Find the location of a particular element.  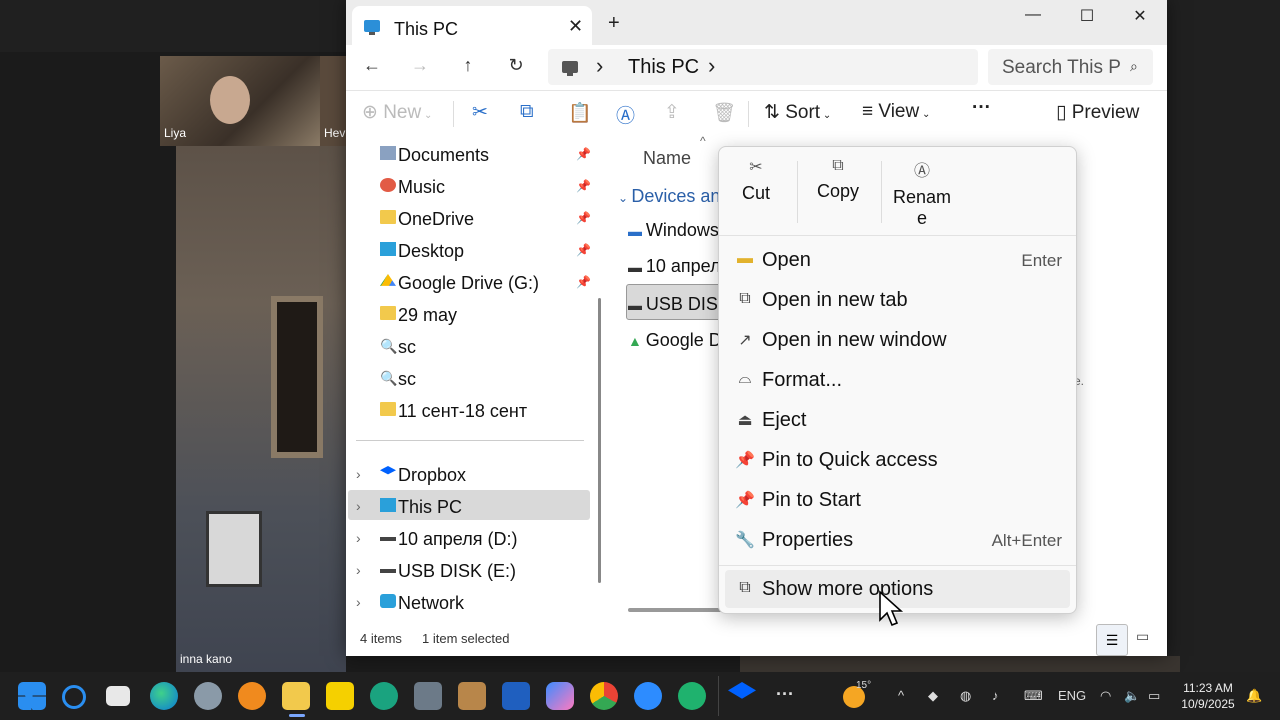

copy-button: ⧉ Copy is located at coordinates (838, 179).